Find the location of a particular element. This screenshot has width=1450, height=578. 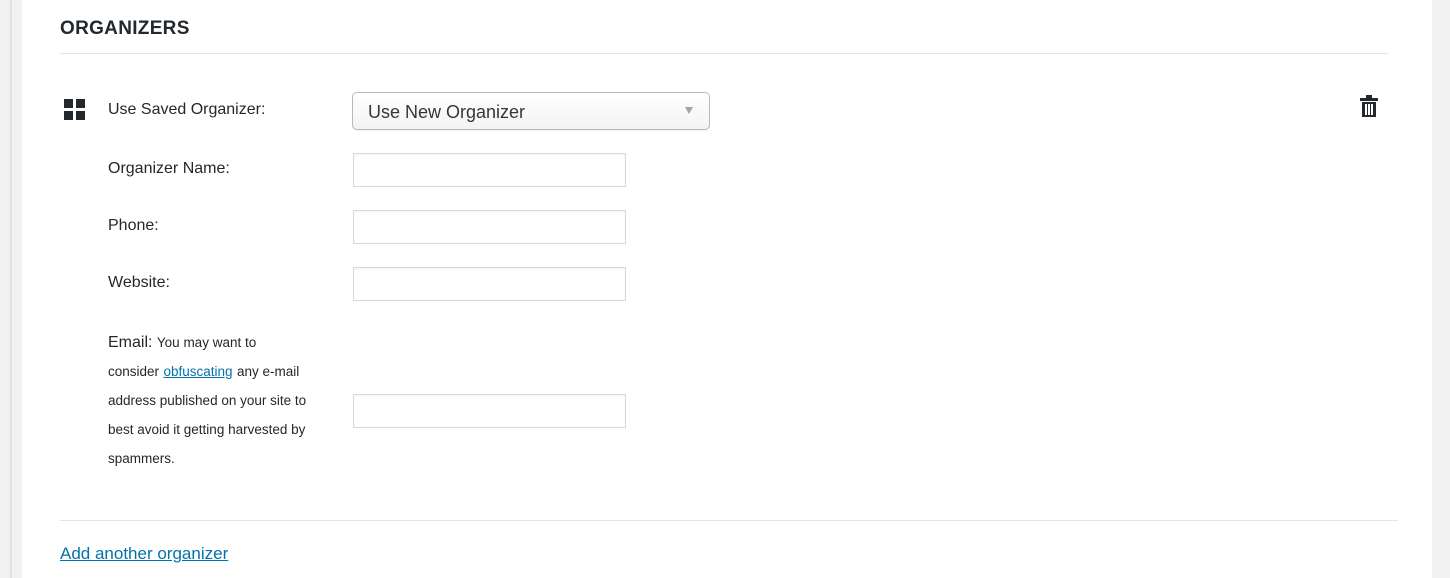

admin-sidebar-edge is located at coordinates (10, 289).